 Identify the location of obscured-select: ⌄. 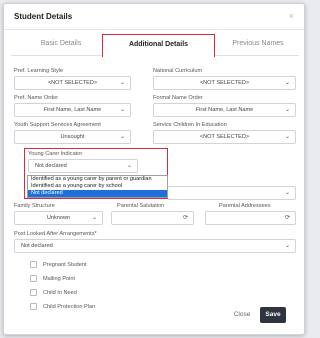
(232, 193).